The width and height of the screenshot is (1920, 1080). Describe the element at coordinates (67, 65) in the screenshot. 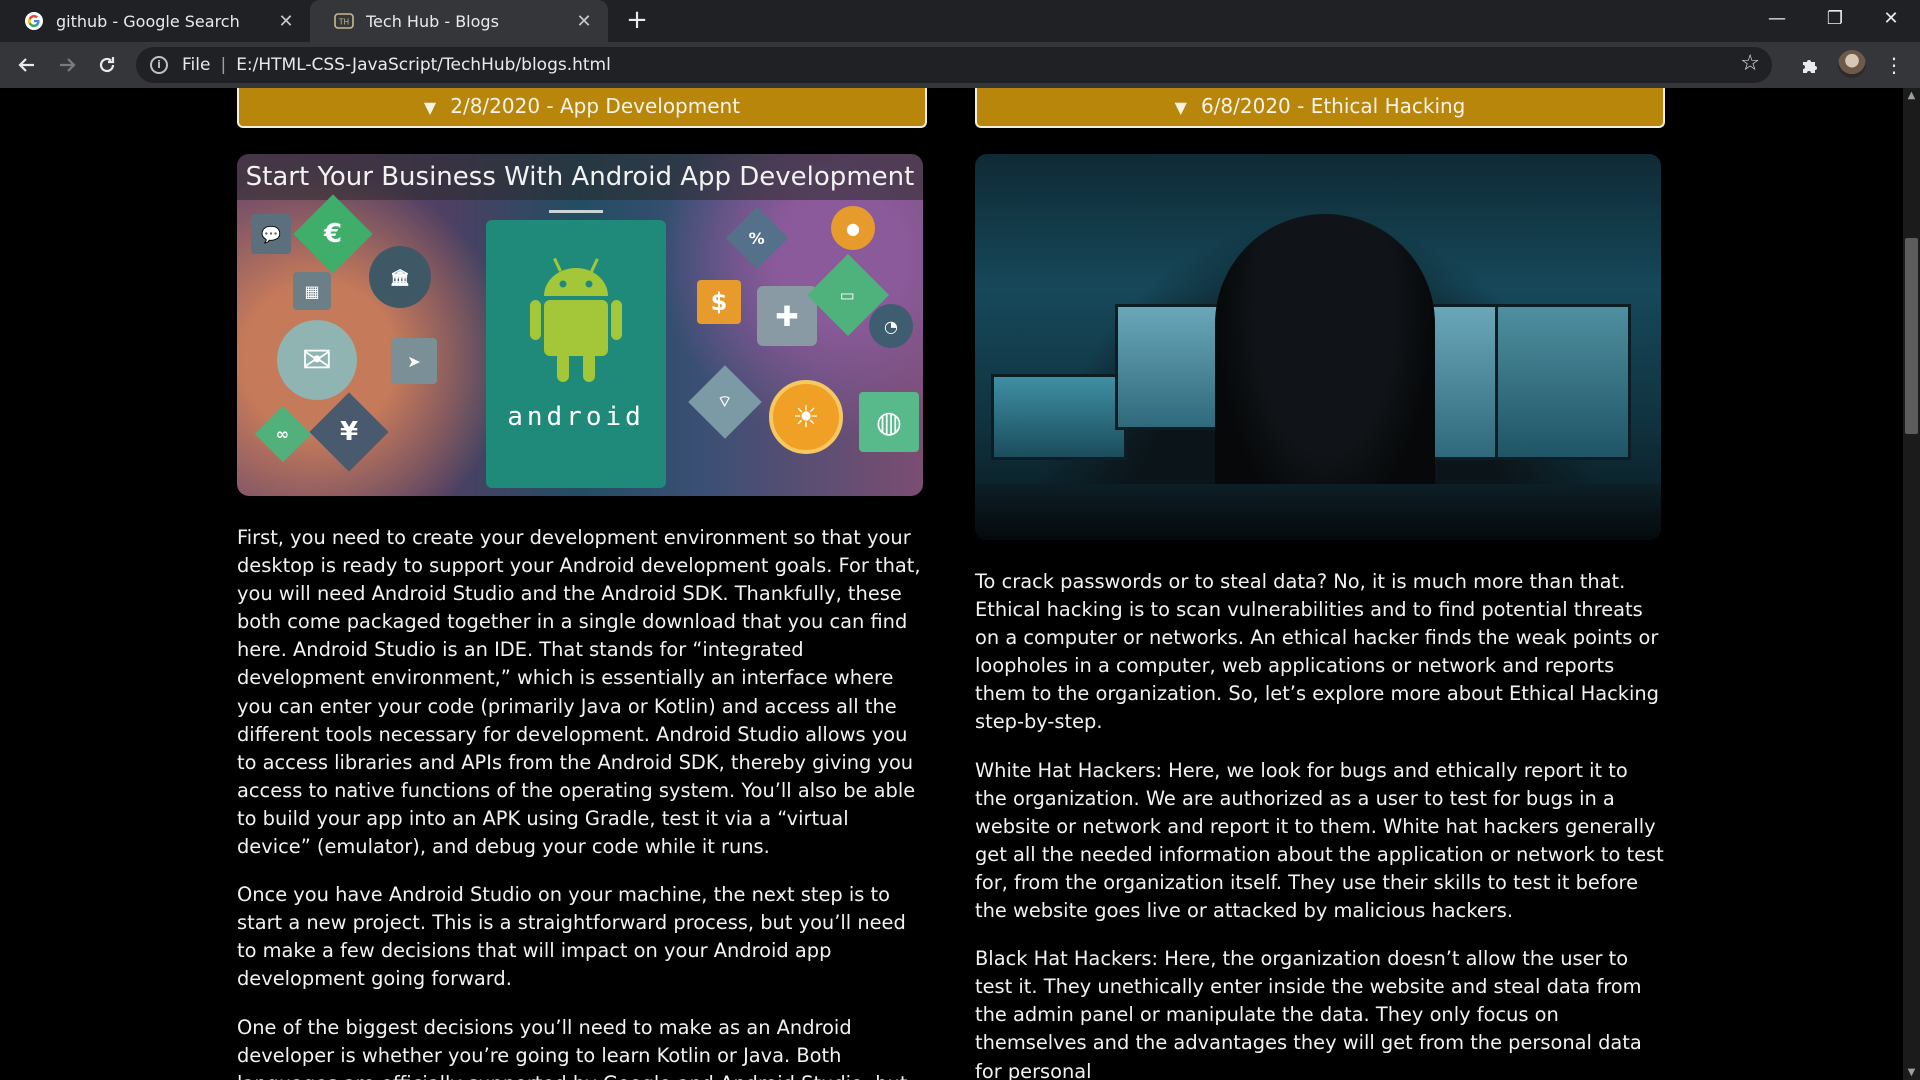

I see `forward-arrow-icon` at that location.